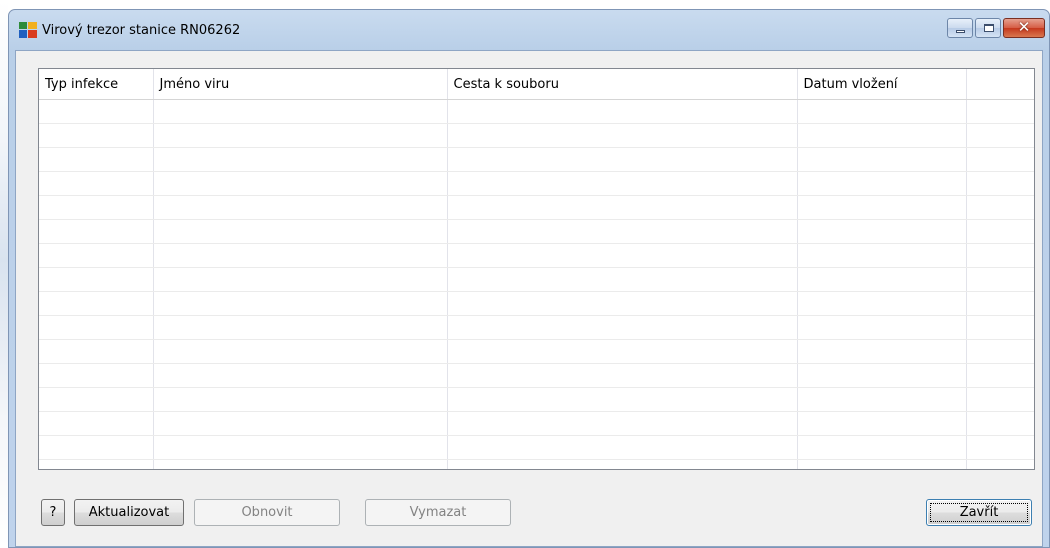 The image size is (1050, 548). I want to click on avg-logo-icon, so click(28, 30).